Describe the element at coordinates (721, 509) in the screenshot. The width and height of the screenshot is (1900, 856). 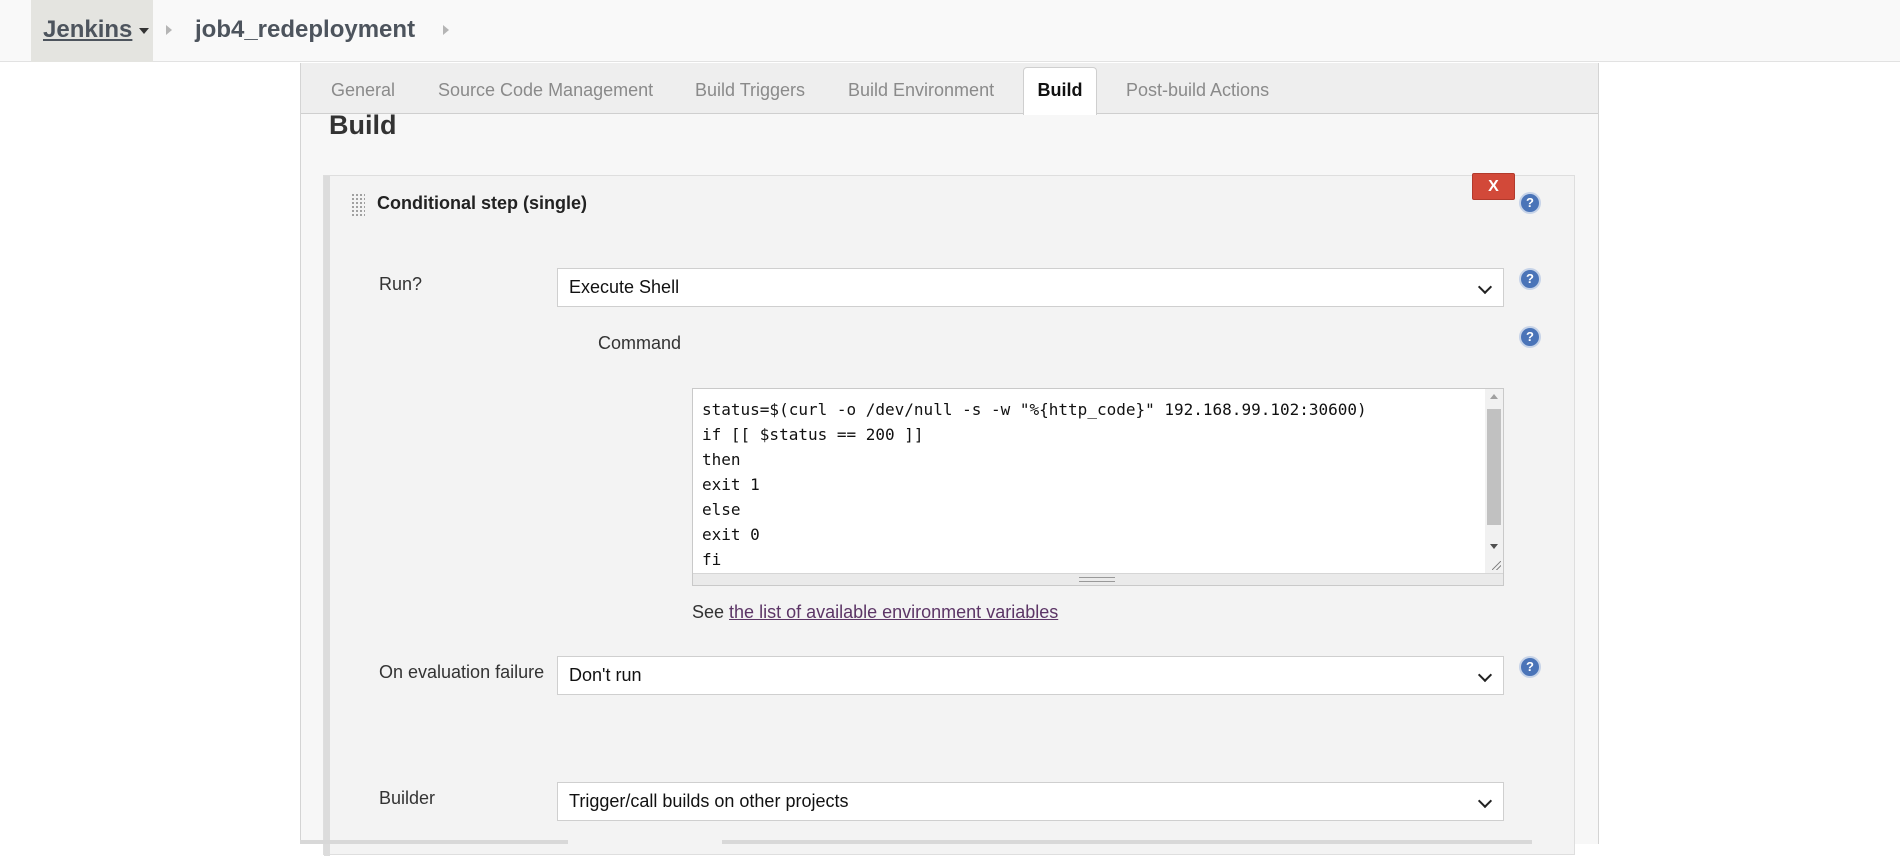
I see `command-line: else` at that location.